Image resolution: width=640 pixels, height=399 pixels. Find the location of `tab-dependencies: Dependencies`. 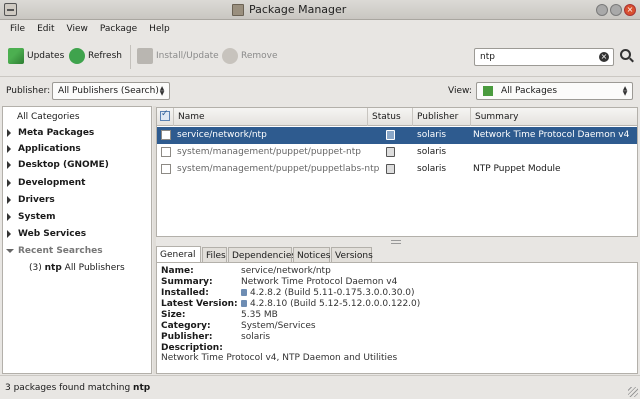

tab-dependencies: Dependencies is located at coordinates (262, 255).